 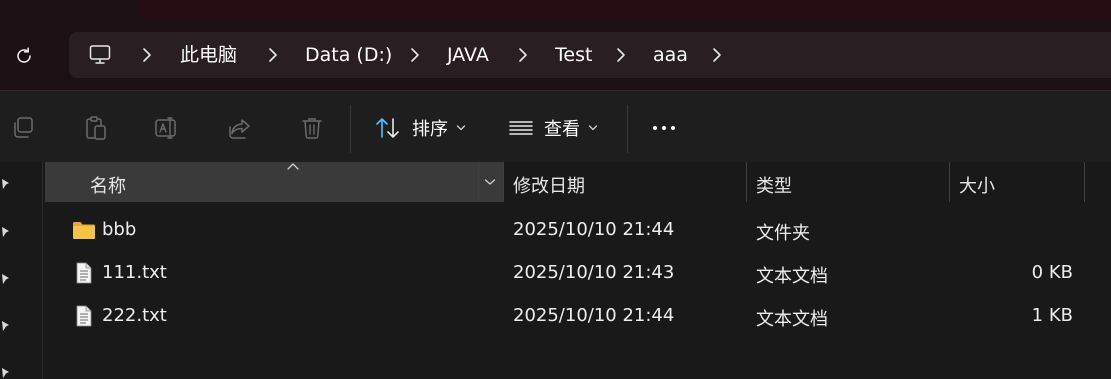 What do you see at coordinates (134, 315) in the screenshot?
I see `file-name: 222.txt` at bounding box center [134, 315].